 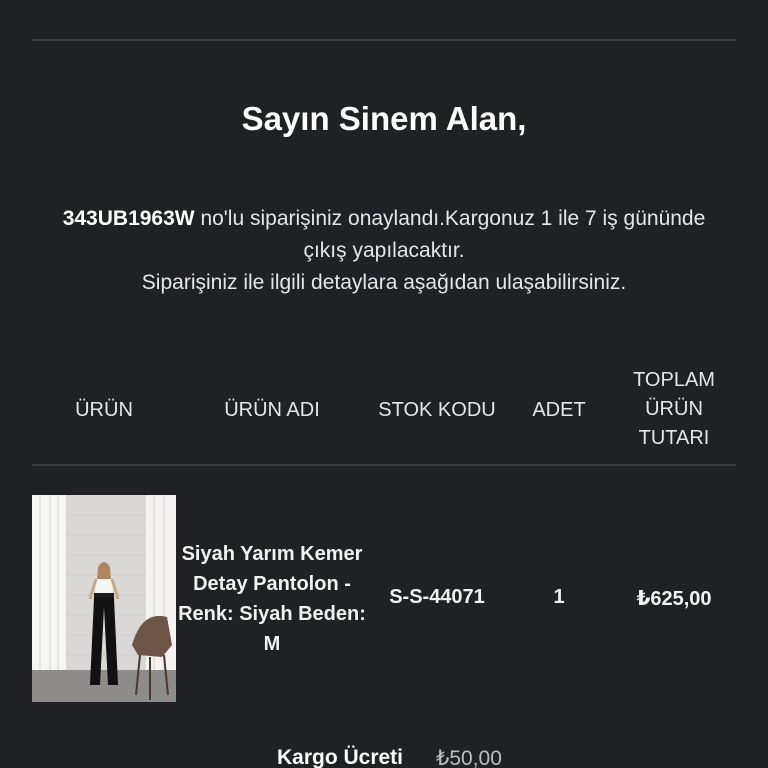 I want to click on shipping-fee-value: ₺50,00, so click(x=469, y=757).